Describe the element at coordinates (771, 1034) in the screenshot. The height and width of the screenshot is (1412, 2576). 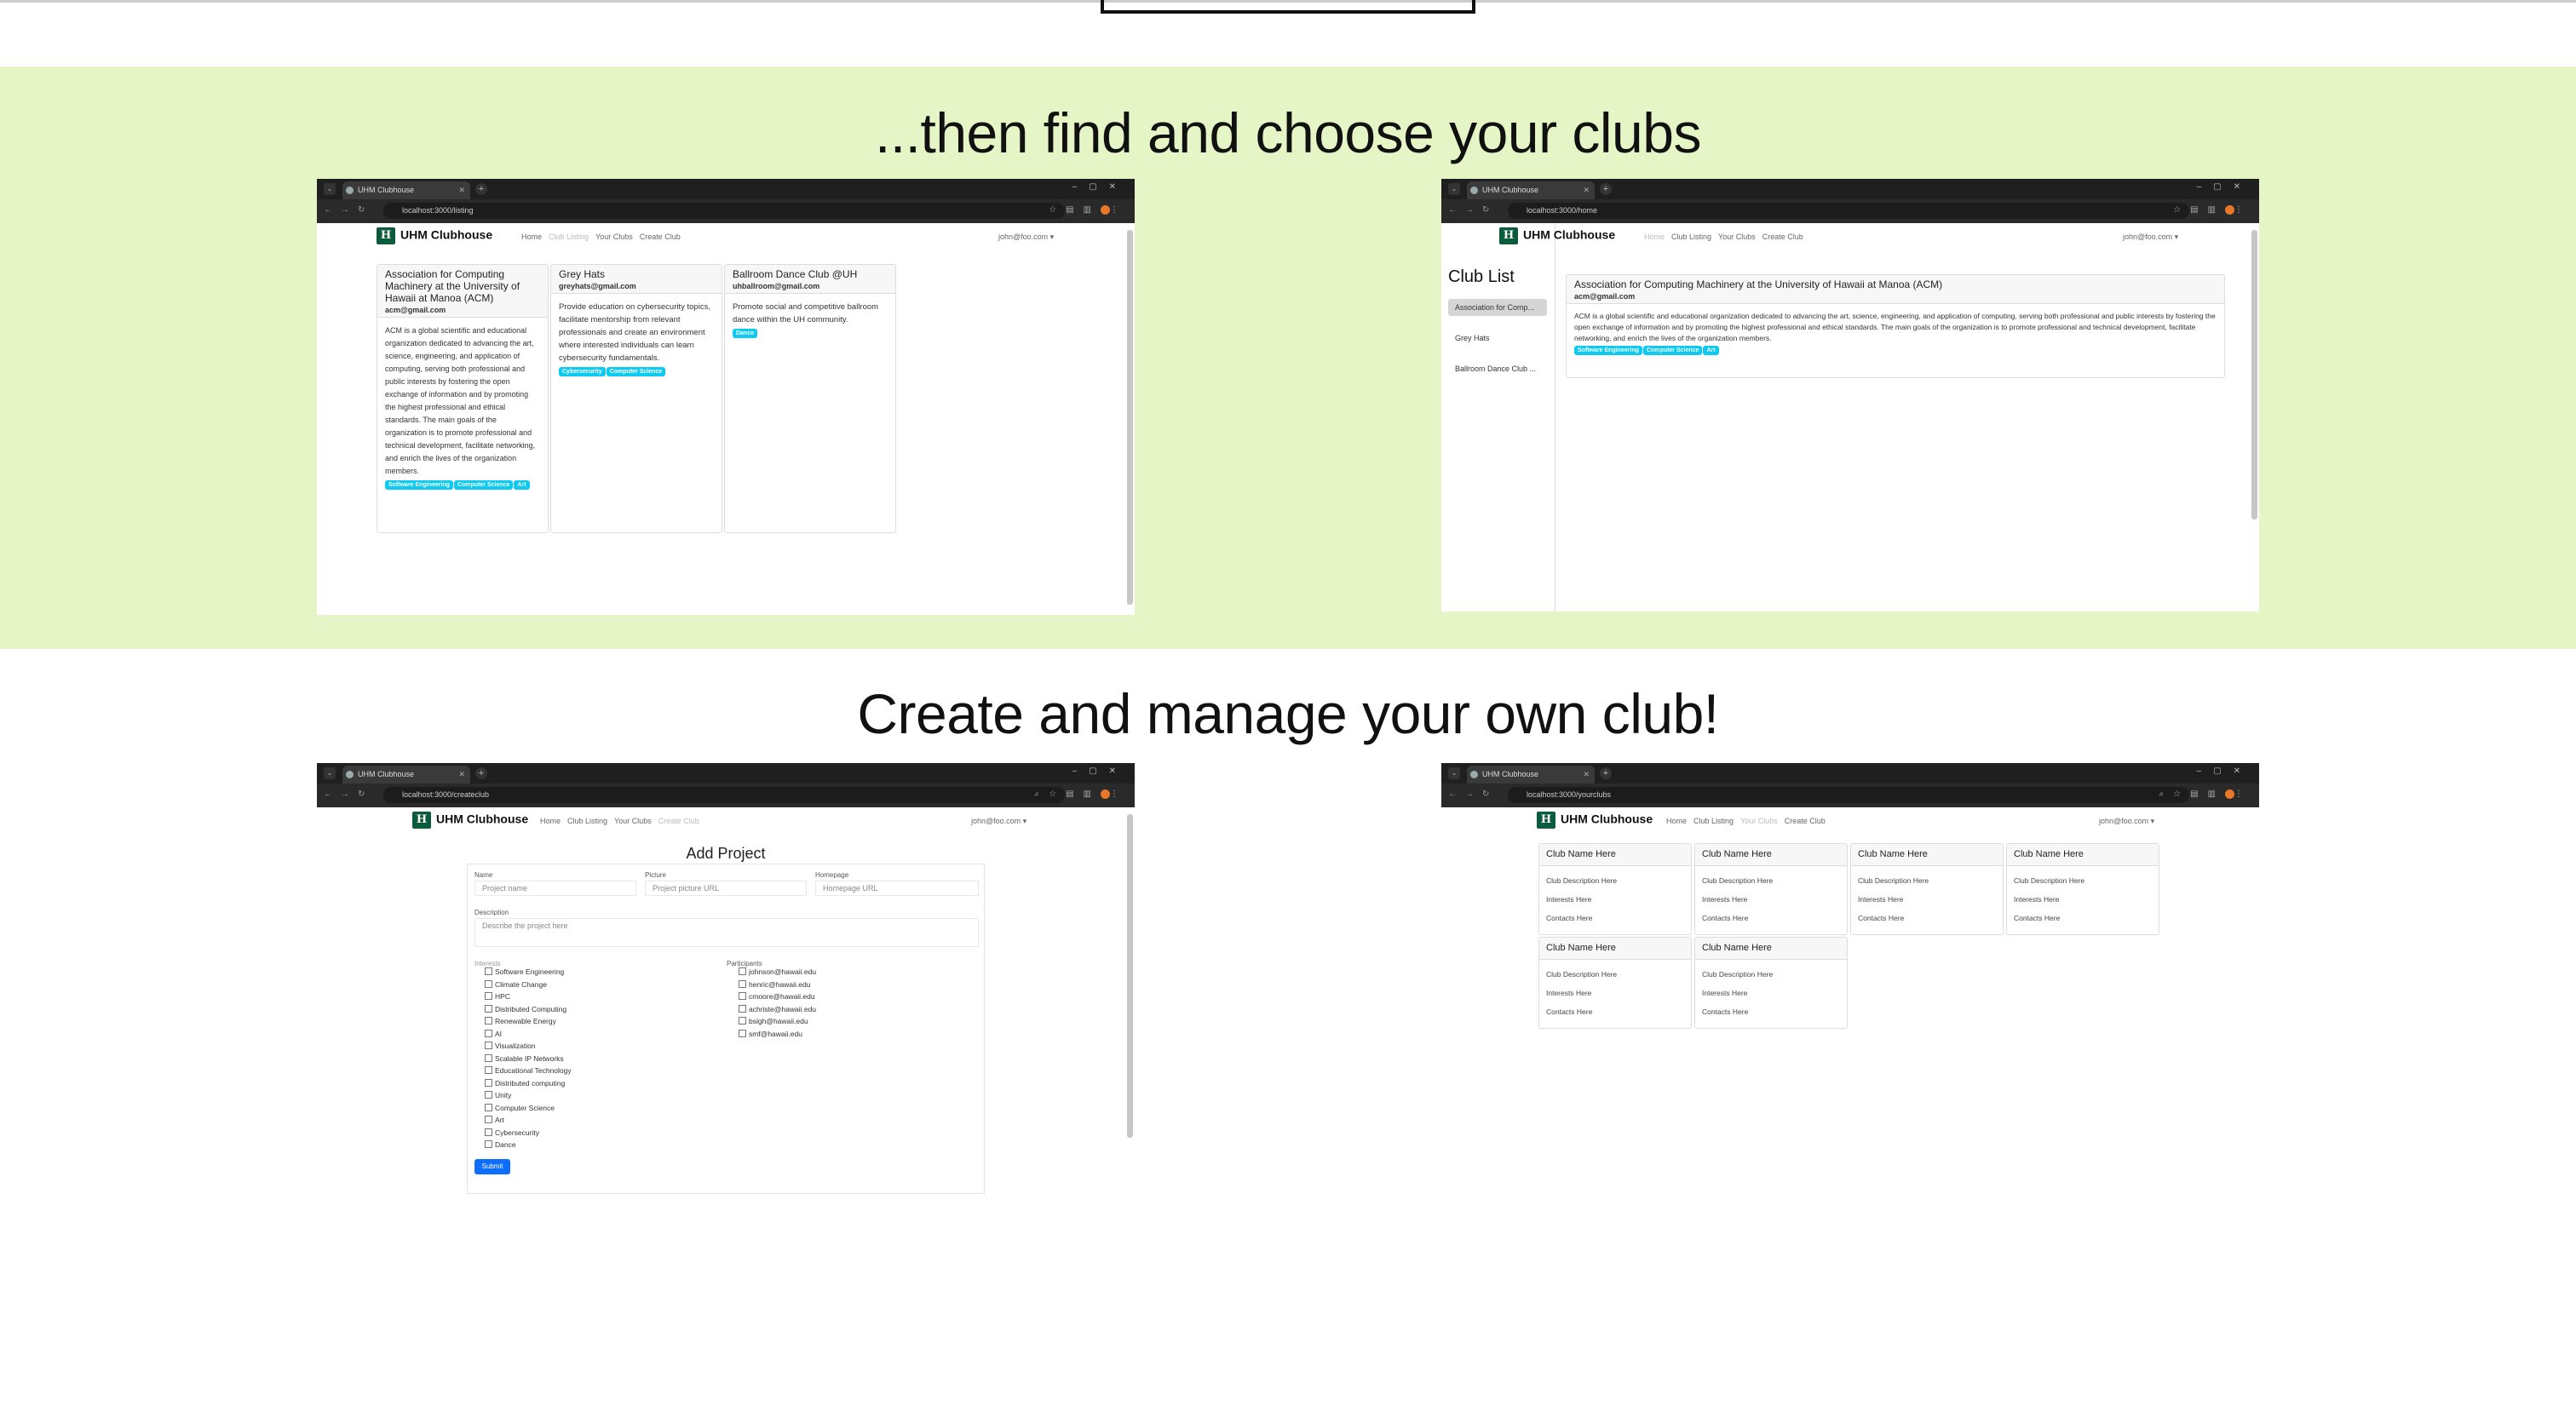
I see `participant-checkbox: smf@hawaii.edu` at that location.